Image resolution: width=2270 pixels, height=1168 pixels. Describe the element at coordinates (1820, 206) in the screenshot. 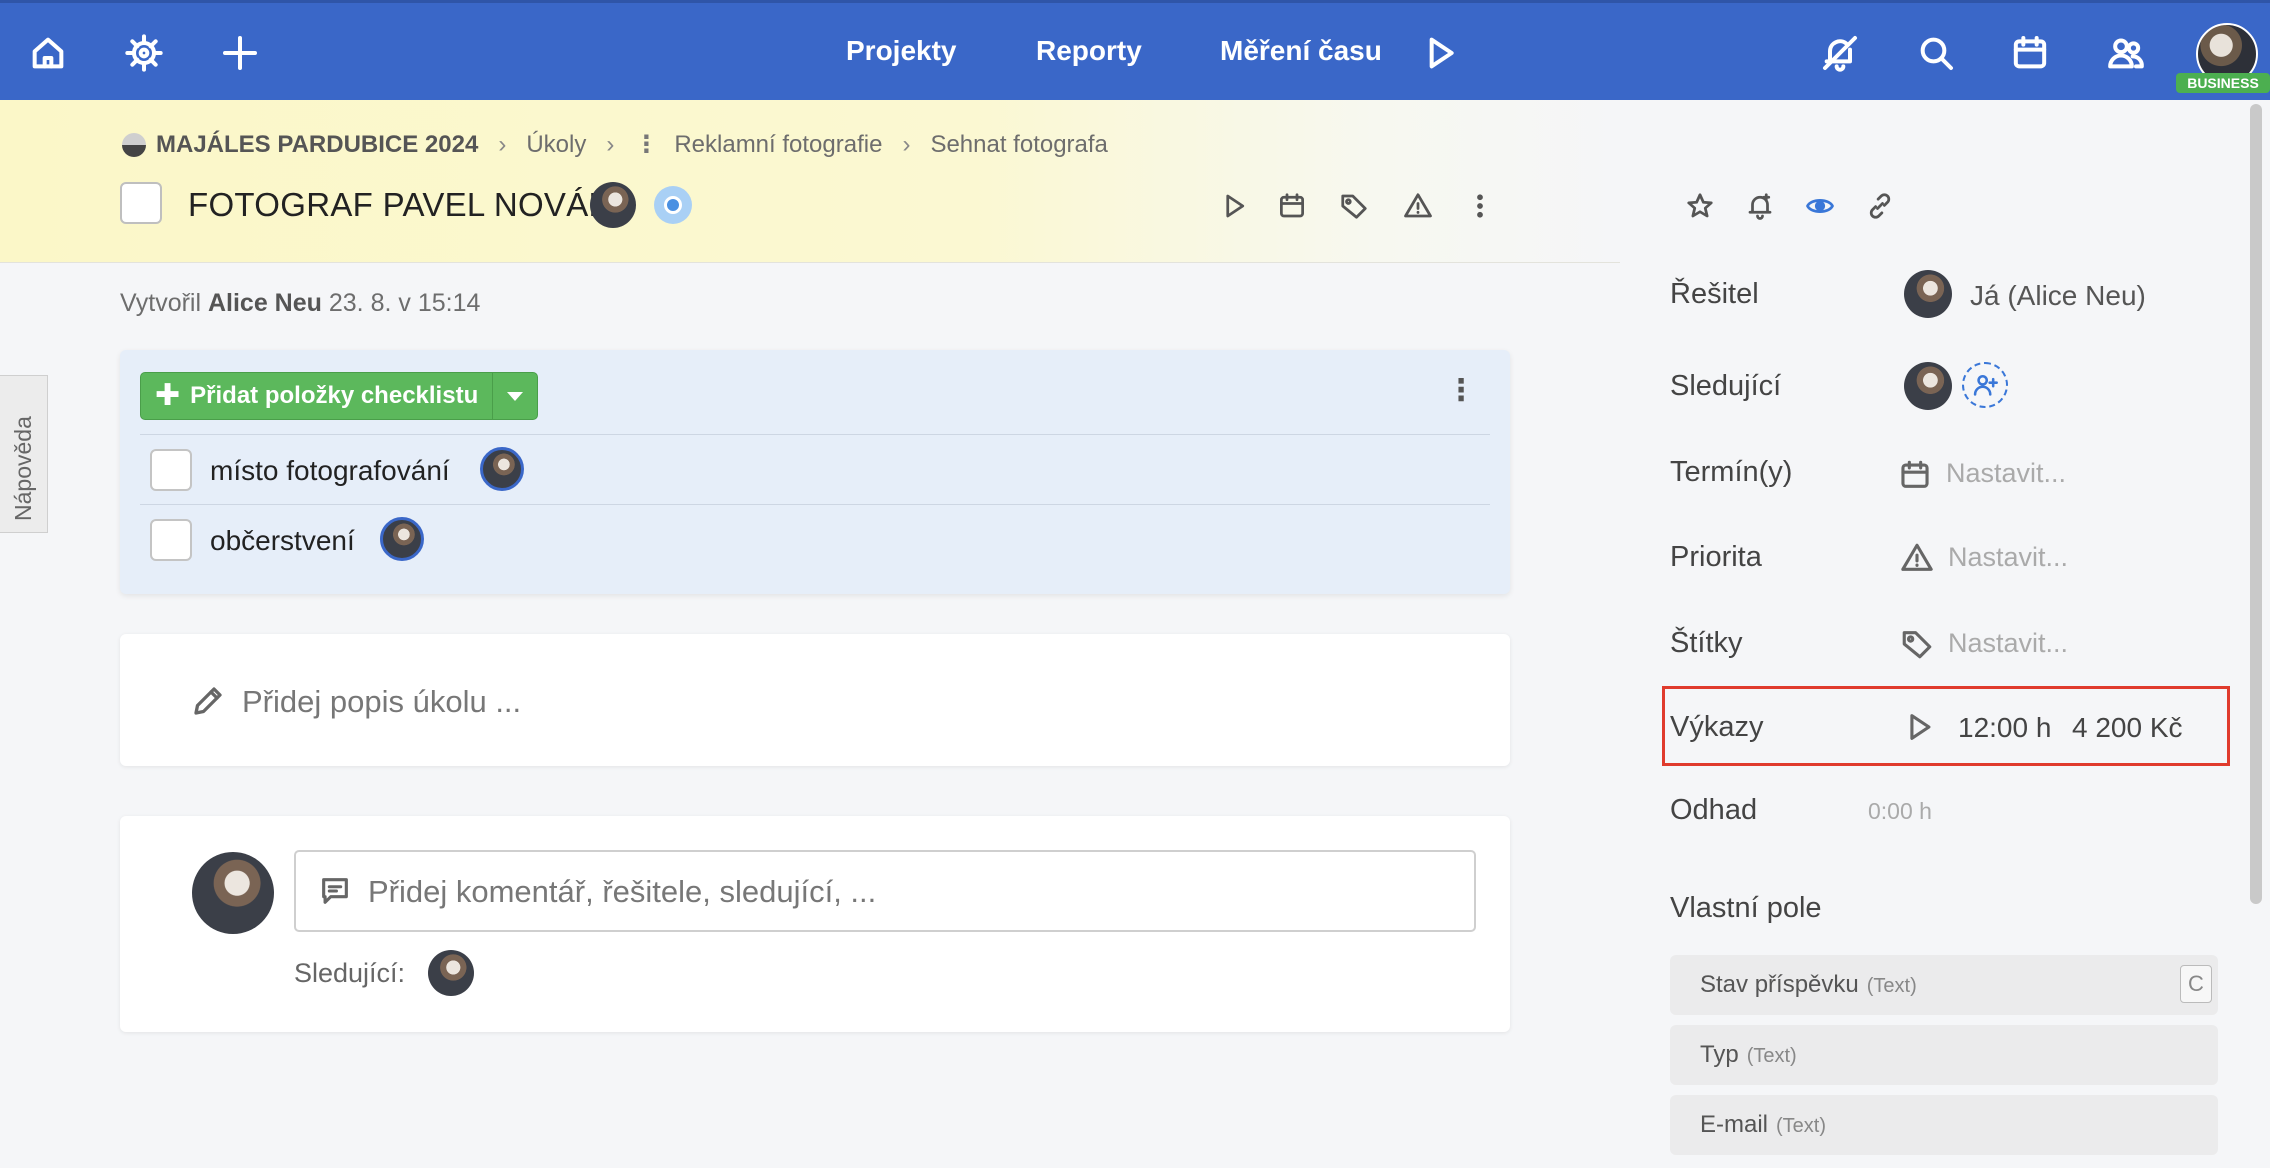

I see `watch-eye-icon` at that location.